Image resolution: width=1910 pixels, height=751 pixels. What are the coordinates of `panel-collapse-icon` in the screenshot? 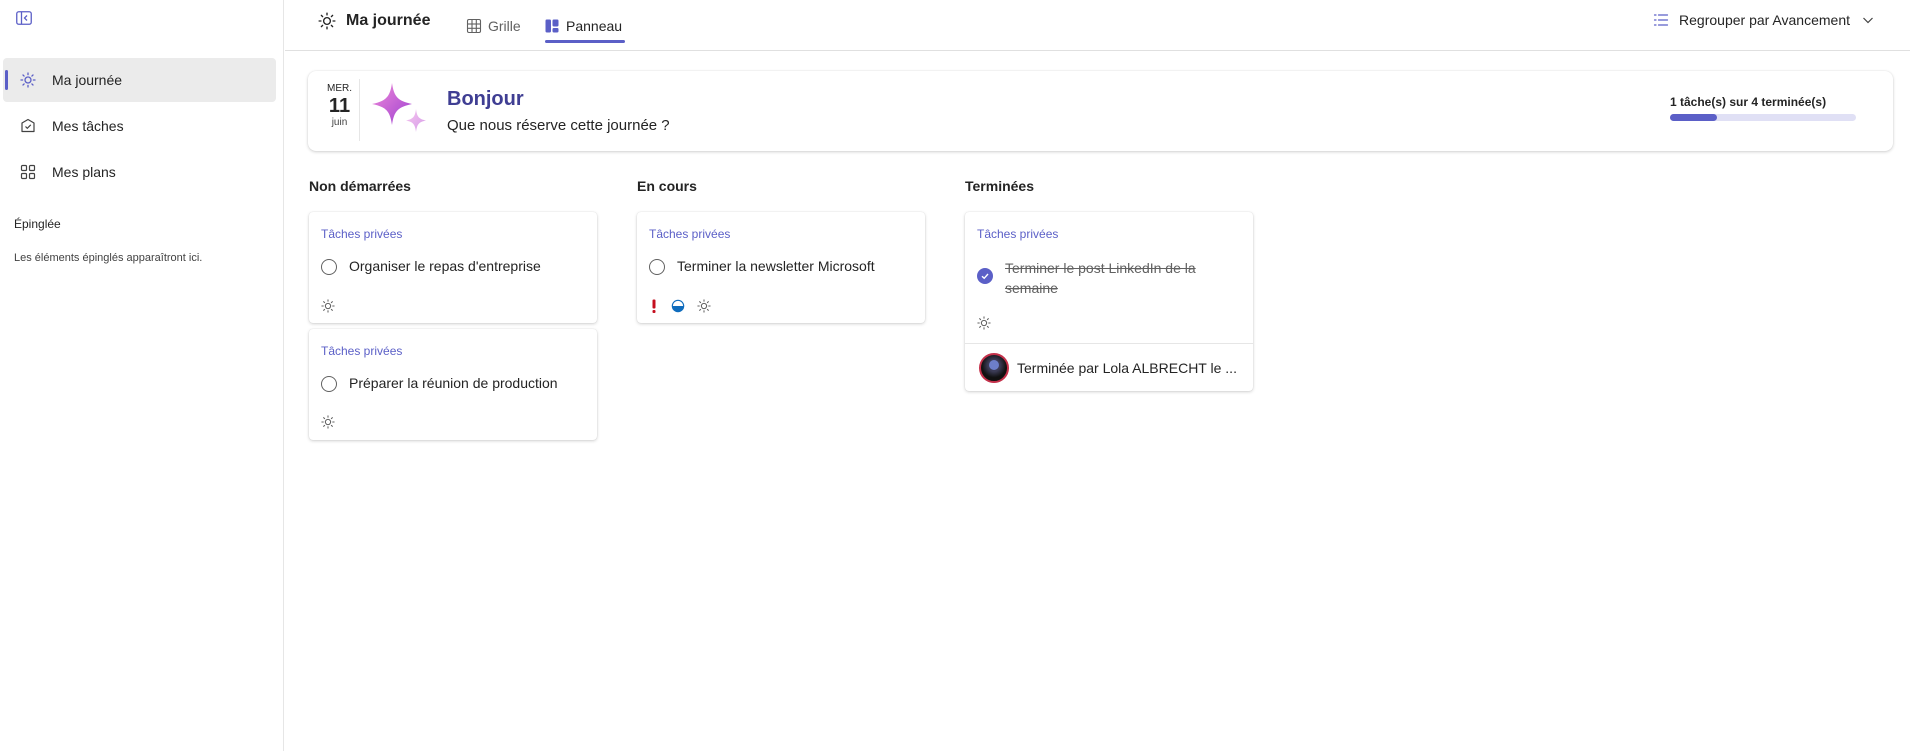 It's located at (24, 18).